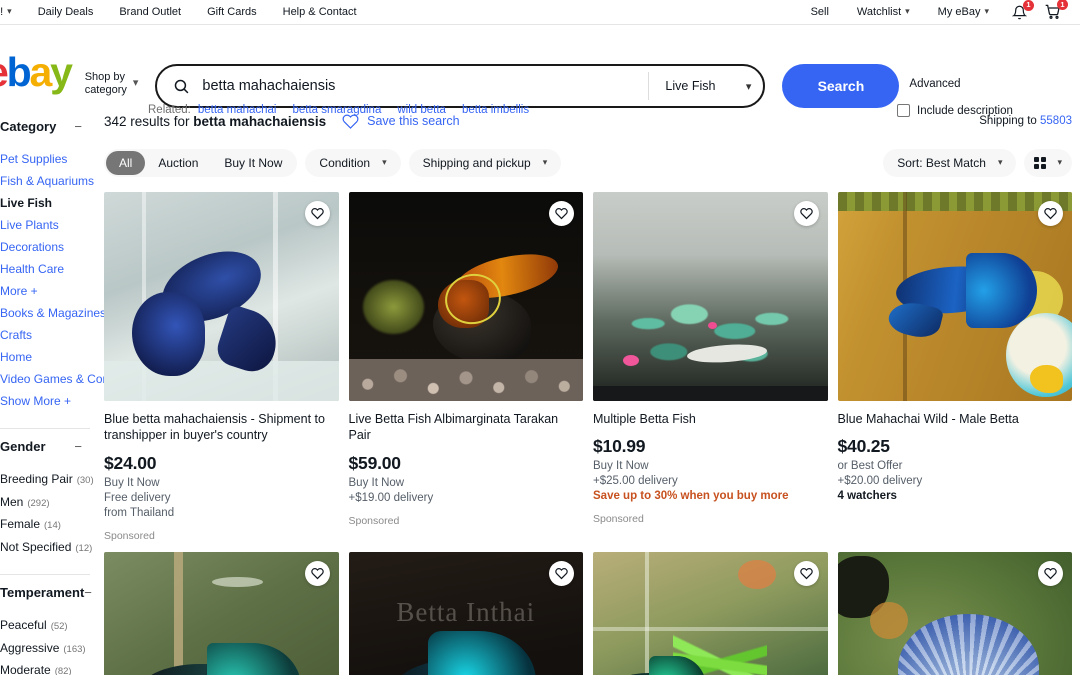 This screenshot has width=1080, height=675. I want to click on sidebar-heading-gender: Gender −, so click(45, 446).